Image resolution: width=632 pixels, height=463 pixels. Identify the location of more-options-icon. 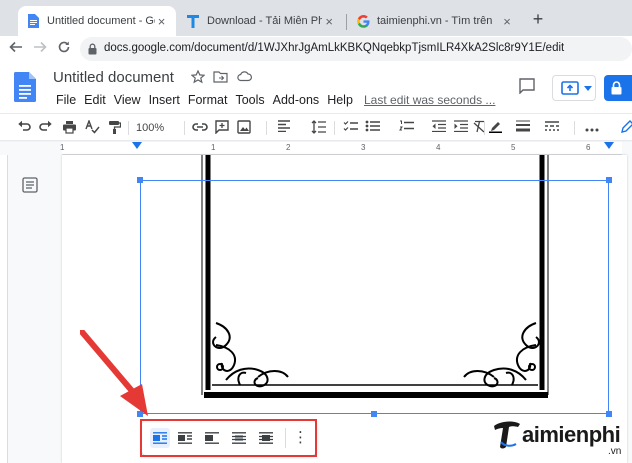
(592, 128).